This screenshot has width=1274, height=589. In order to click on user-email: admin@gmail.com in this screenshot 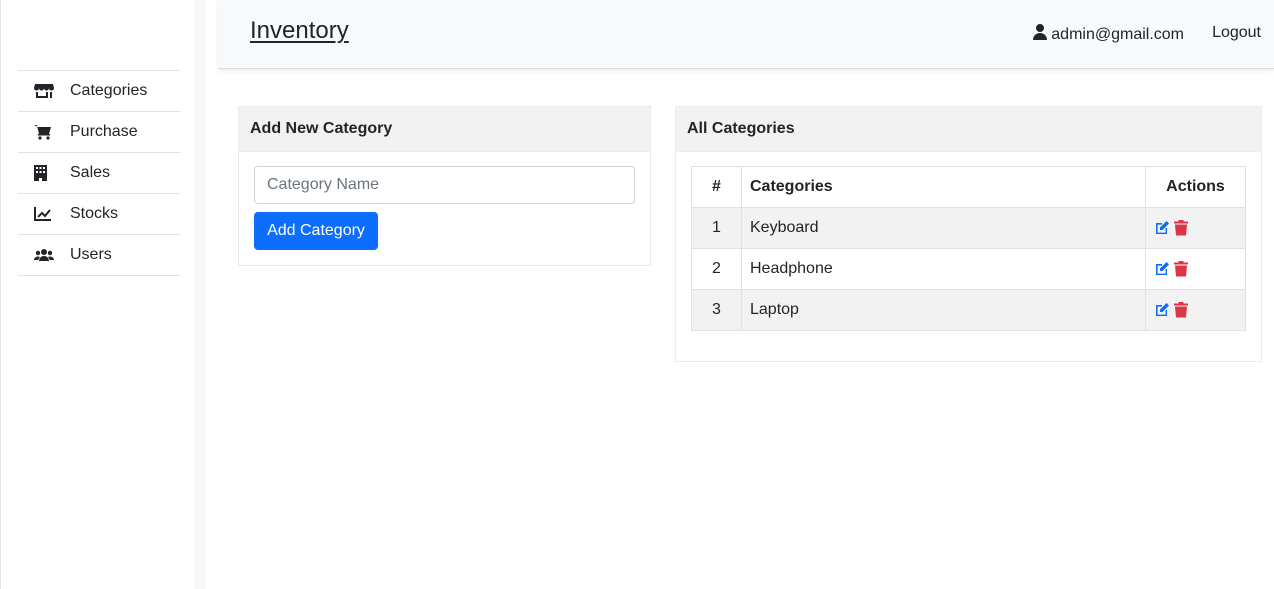, I will do `click(1117, 34)`.